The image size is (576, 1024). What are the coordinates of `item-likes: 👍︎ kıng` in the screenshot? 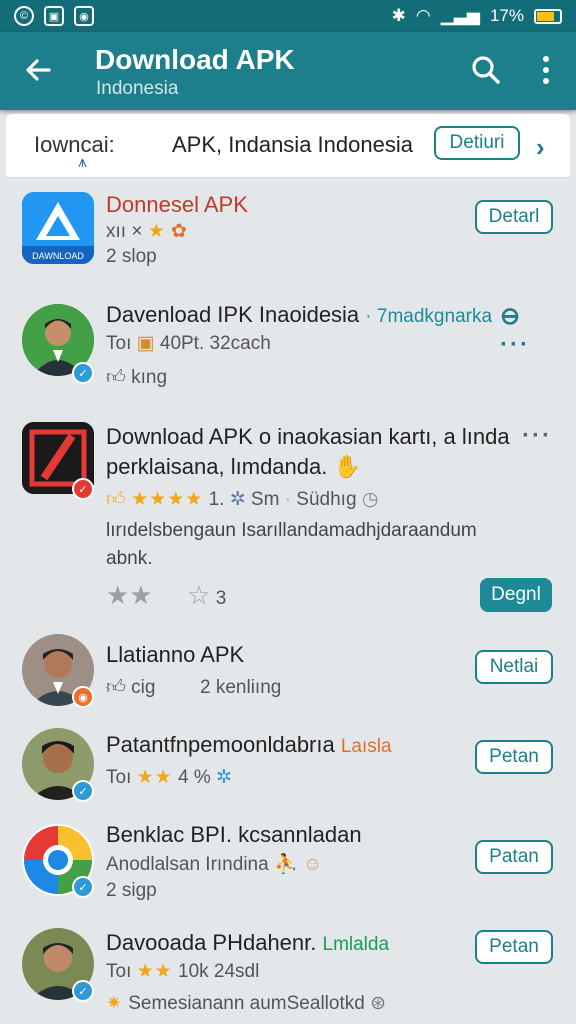 It's located at (136, 377).